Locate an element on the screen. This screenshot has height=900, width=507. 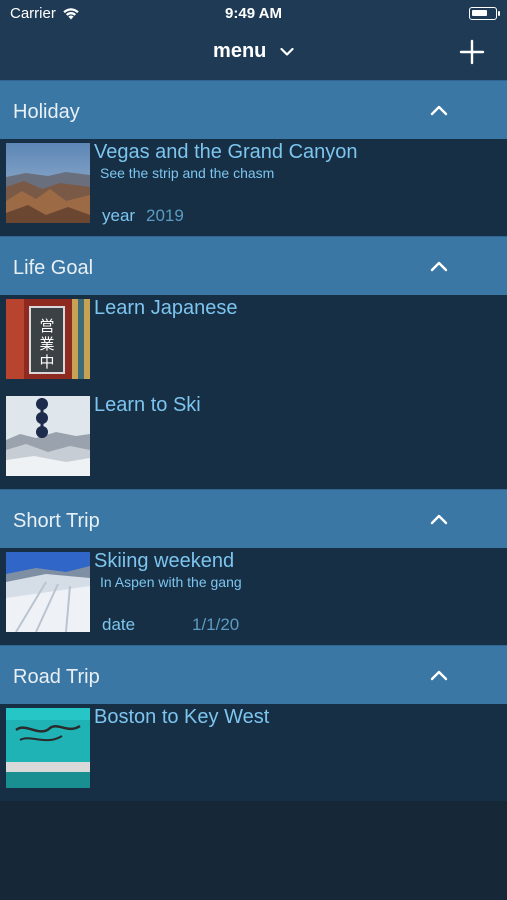
list-item: Learn to Ski is located at coordinates (253, 440).